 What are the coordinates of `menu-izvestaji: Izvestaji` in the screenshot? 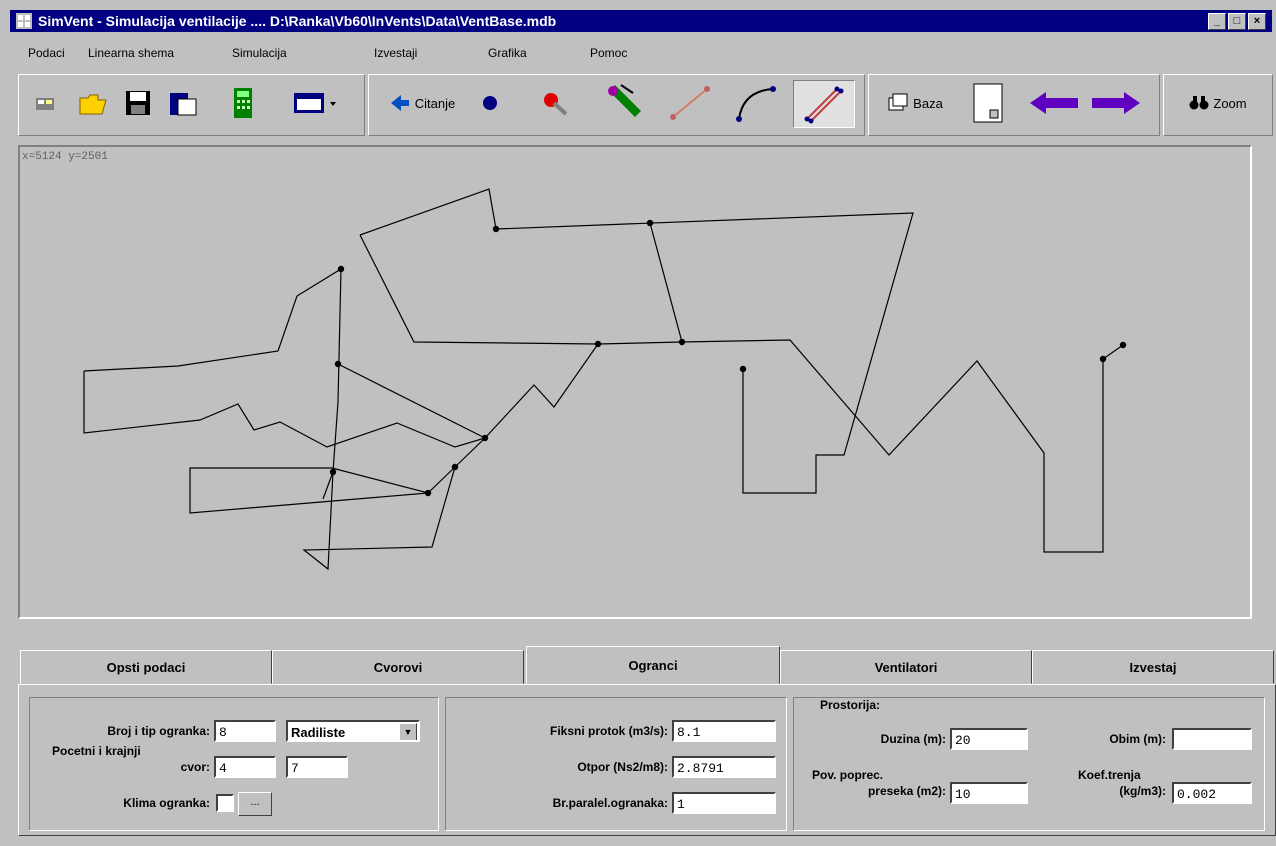 It's located at (395, 53).